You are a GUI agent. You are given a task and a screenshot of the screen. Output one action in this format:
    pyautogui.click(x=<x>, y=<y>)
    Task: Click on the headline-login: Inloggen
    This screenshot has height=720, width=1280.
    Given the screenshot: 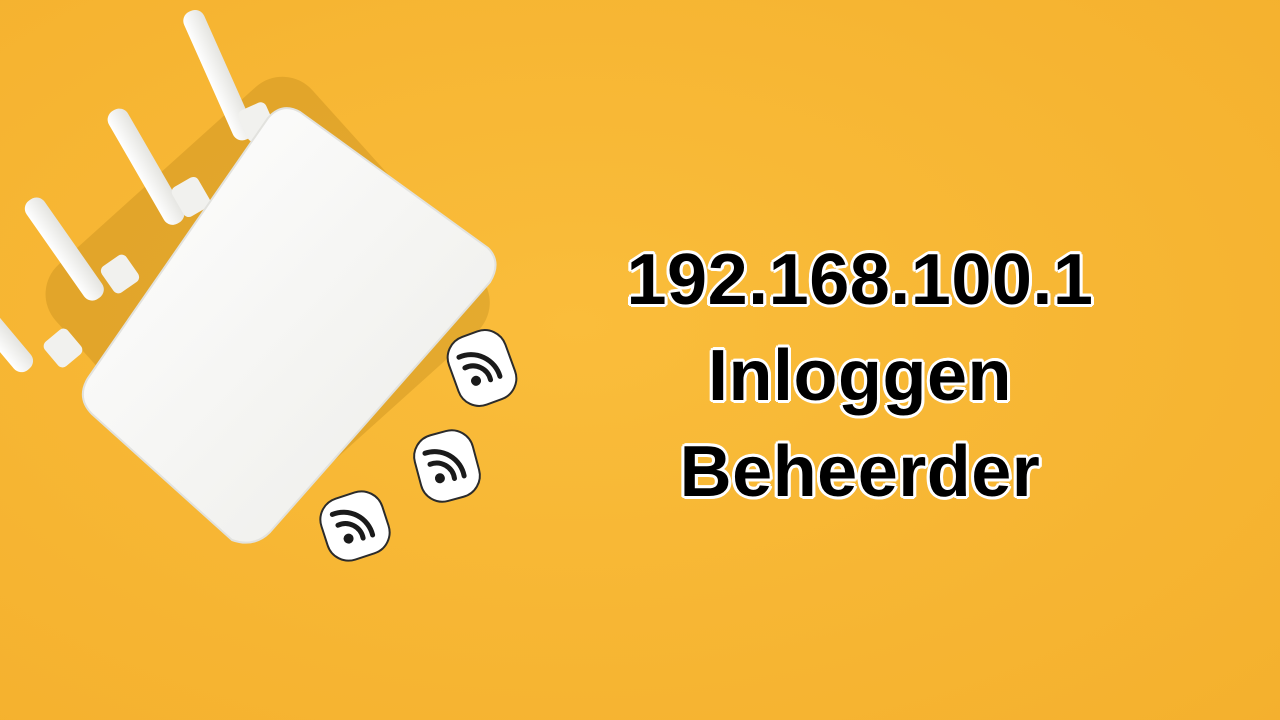 What is the action you would take?
    pyautogui.click(x=860, y=376)
    